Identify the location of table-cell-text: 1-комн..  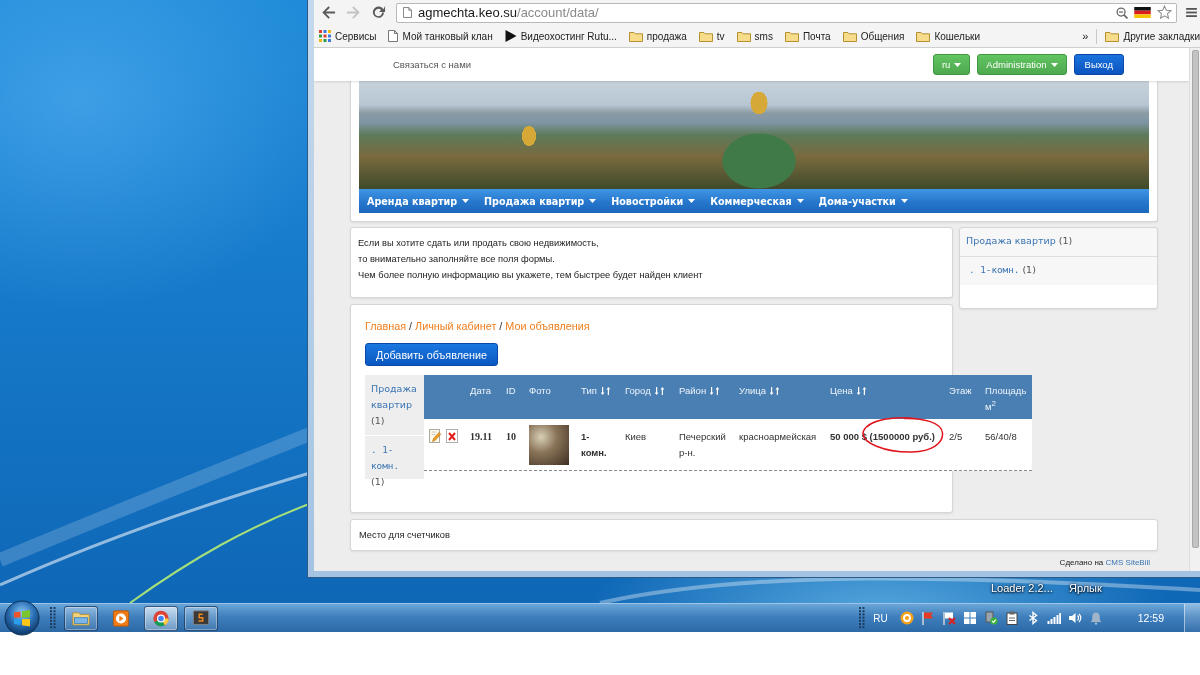
(594, 445).